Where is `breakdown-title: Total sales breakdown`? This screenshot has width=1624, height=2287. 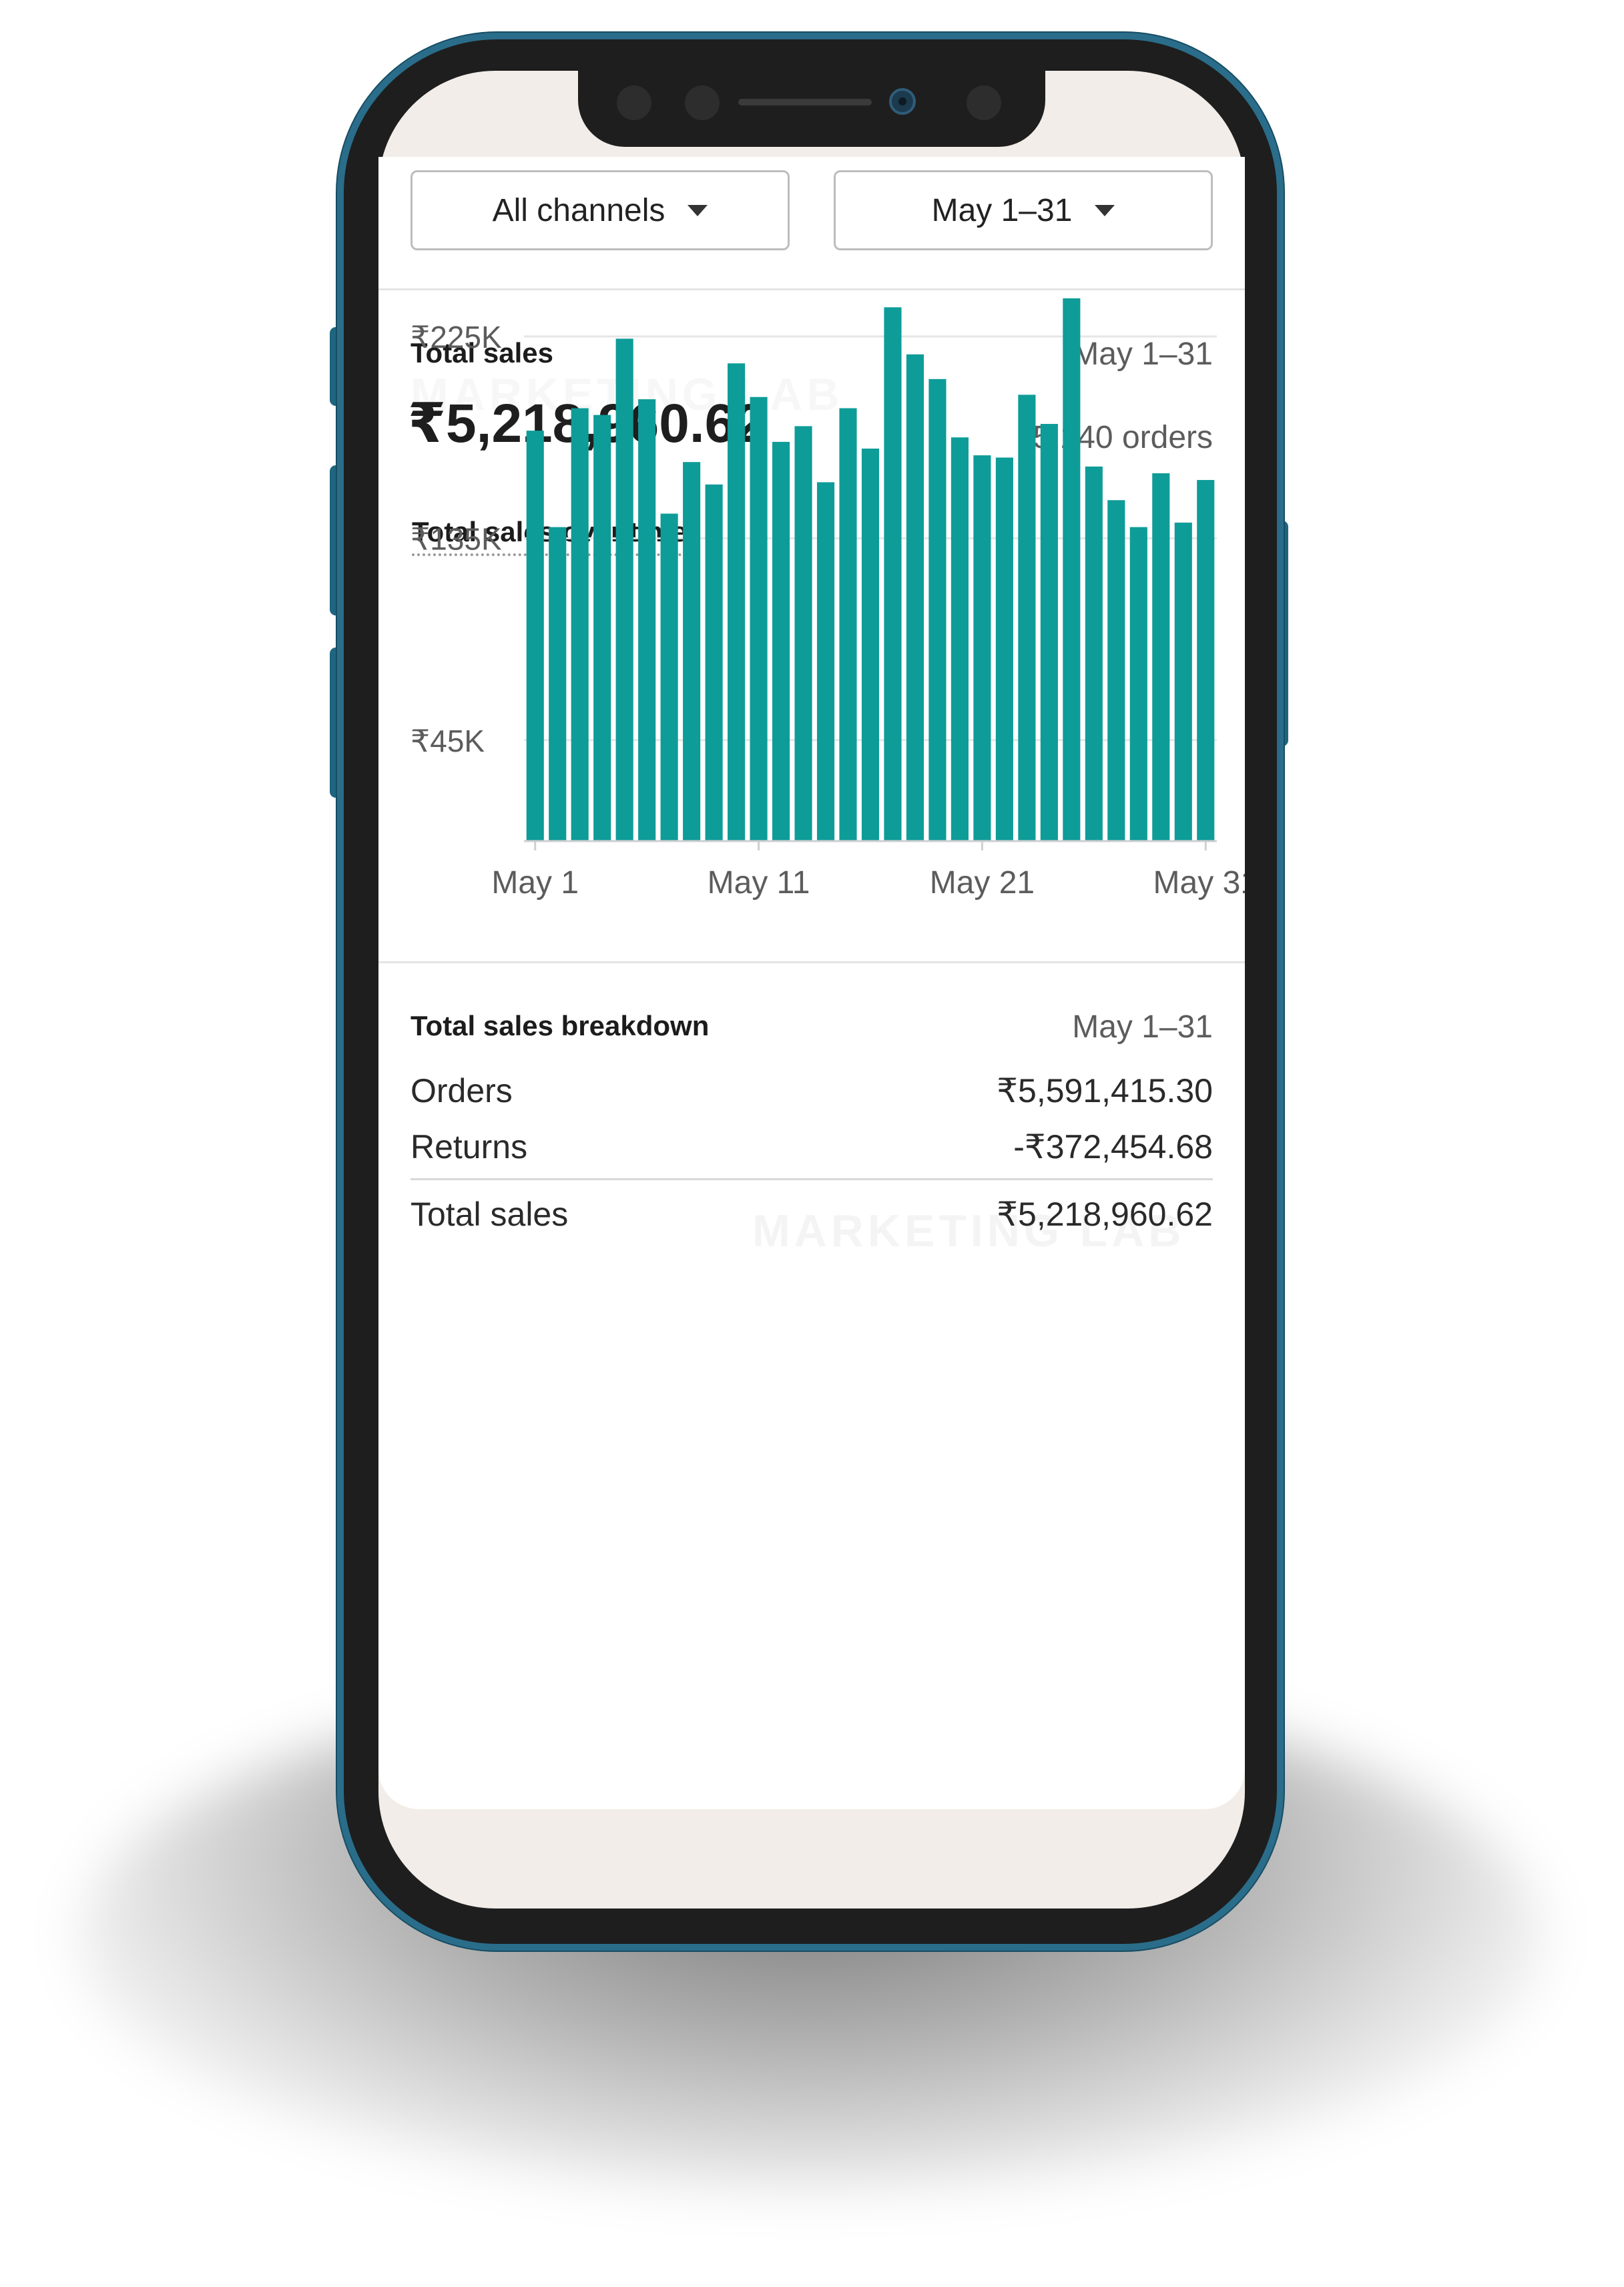 breakdown-title: Total sales breakdown is located at coordinates (560, 1025).